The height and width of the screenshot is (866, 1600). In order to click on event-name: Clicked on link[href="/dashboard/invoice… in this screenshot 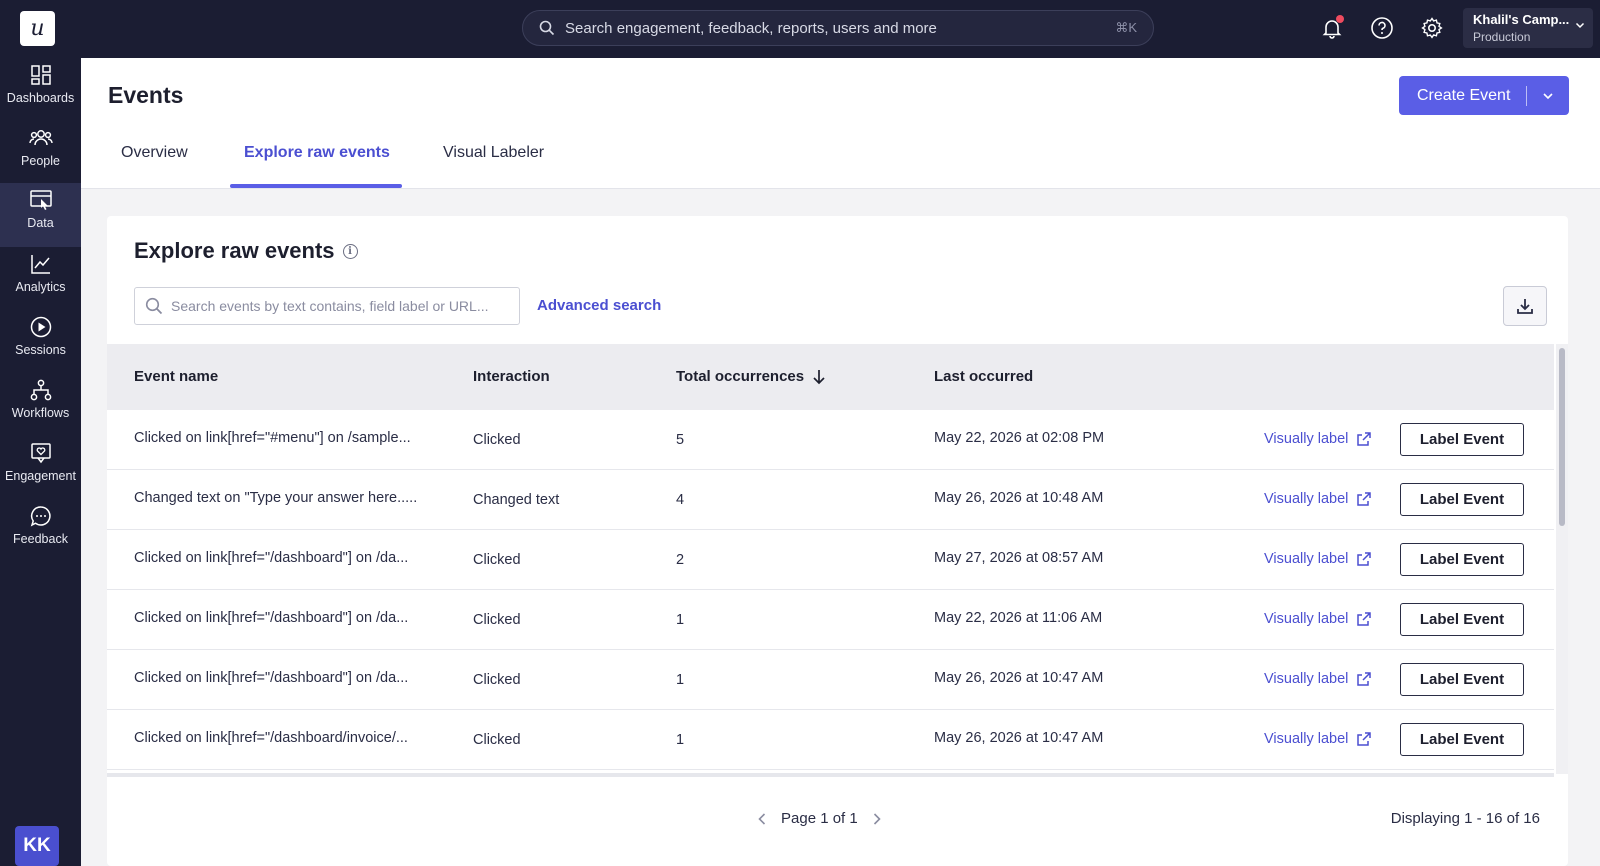, I will do `click(271, 738)`.